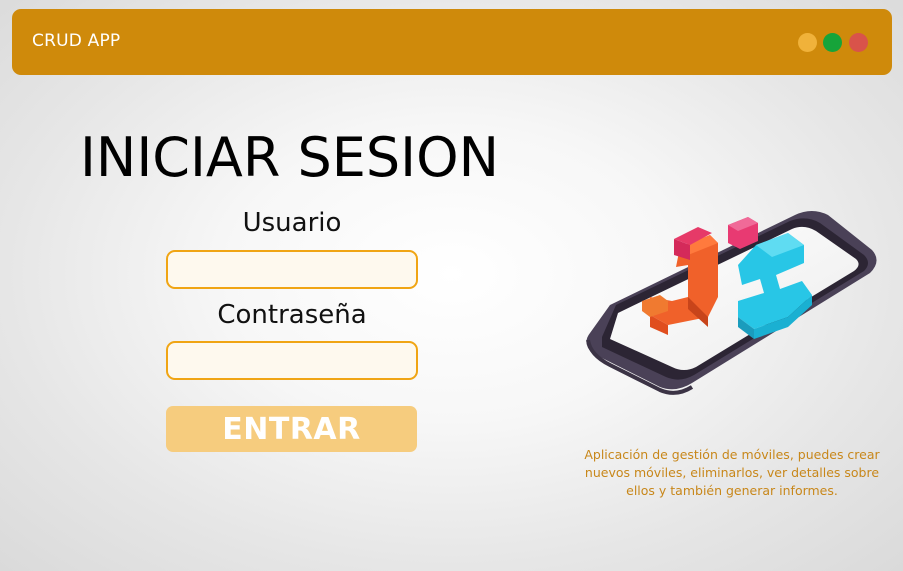  I want to click on app-title: CRUD APP, so click(76, 41).